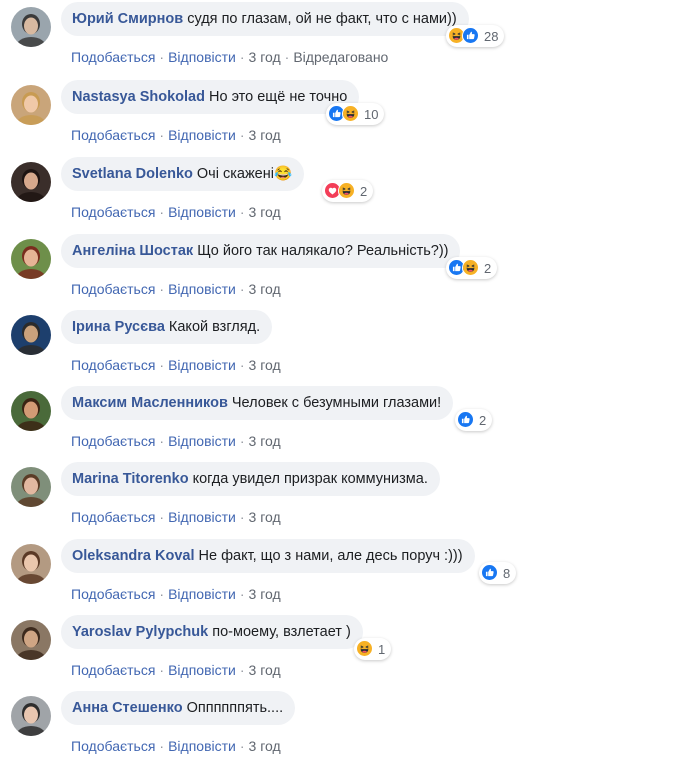 The height and width of the screenshot is (767, 700). What do you see at coordinates (138, 97) in the screenshot?
I see `comment-author-link: Nastasya Shokolad` at bounding box center [138, 97].